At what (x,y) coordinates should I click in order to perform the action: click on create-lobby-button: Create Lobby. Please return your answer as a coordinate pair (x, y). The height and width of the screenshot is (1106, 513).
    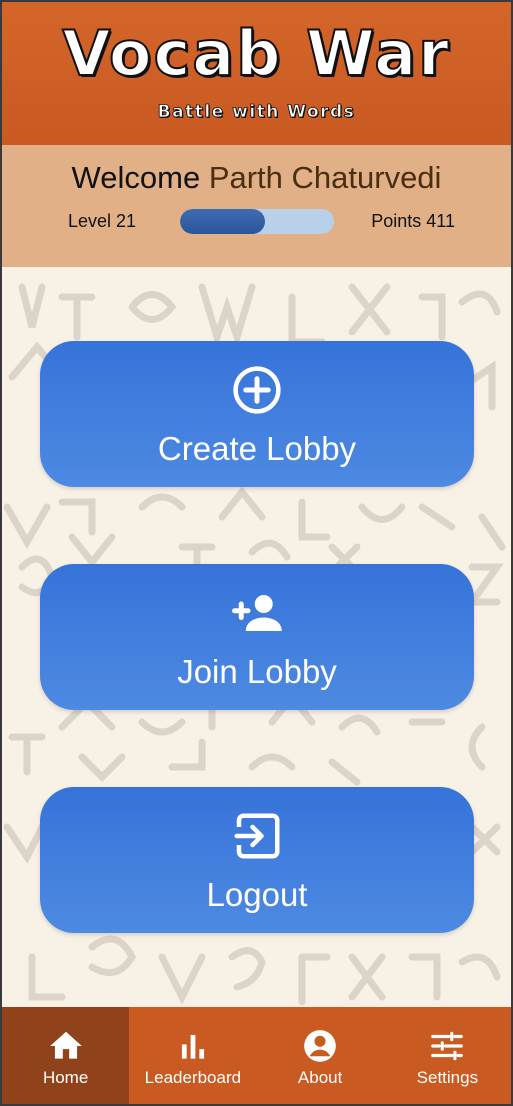
    Looking at the image, I should click on (257, 414).